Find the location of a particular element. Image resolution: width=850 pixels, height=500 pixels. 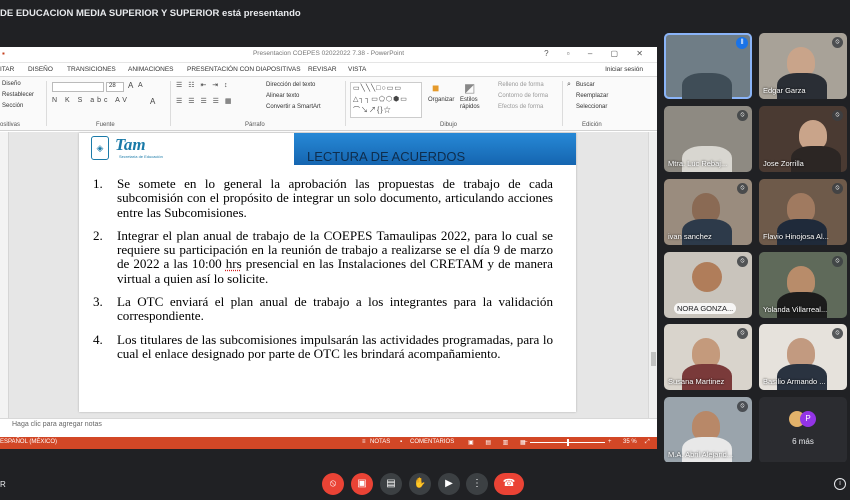

seal-logo-icon: ◈ is located at coordinates (100, 148).